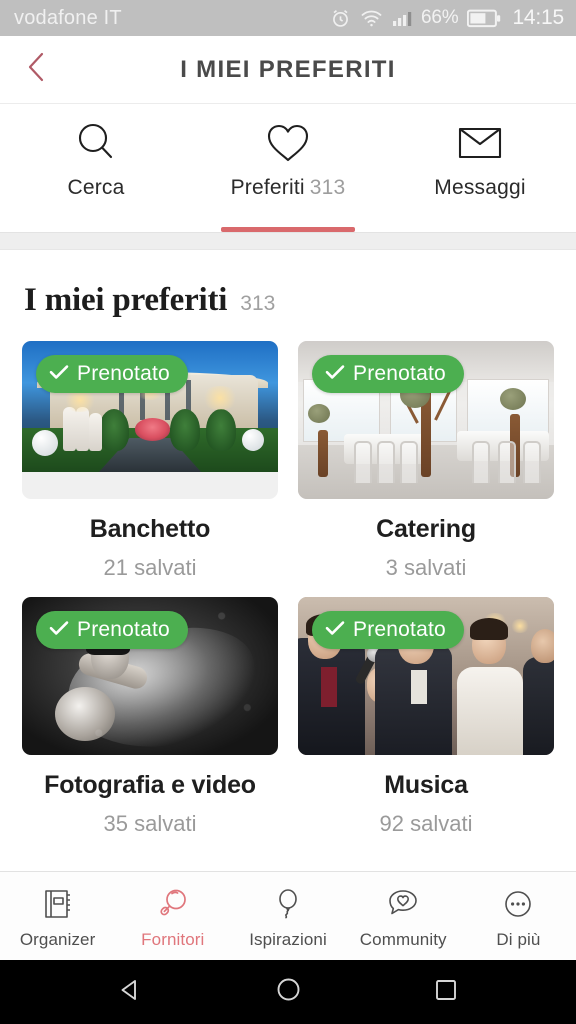 This screenshot has height=1024, width=576. Describe the element at coordinates (288, 18) in the screenshot. I see `status-bar: vodafone IT 66% 14:15` at that location.